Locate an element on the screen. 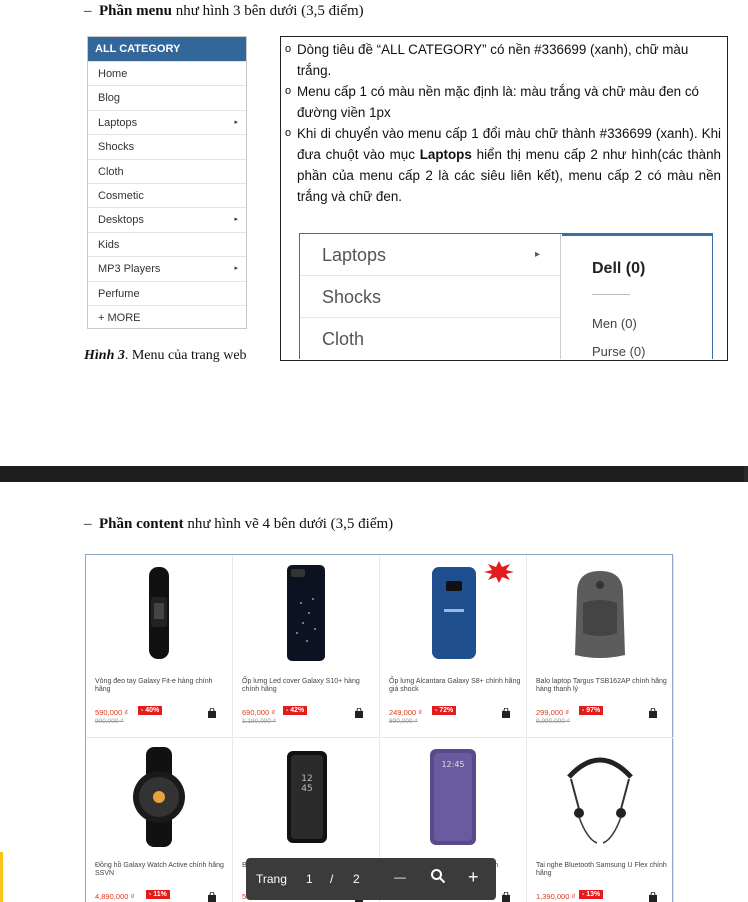 This screenshot has width=748, height=902. menu-item-label: MP3 Players is located at coordinates (129, 269).